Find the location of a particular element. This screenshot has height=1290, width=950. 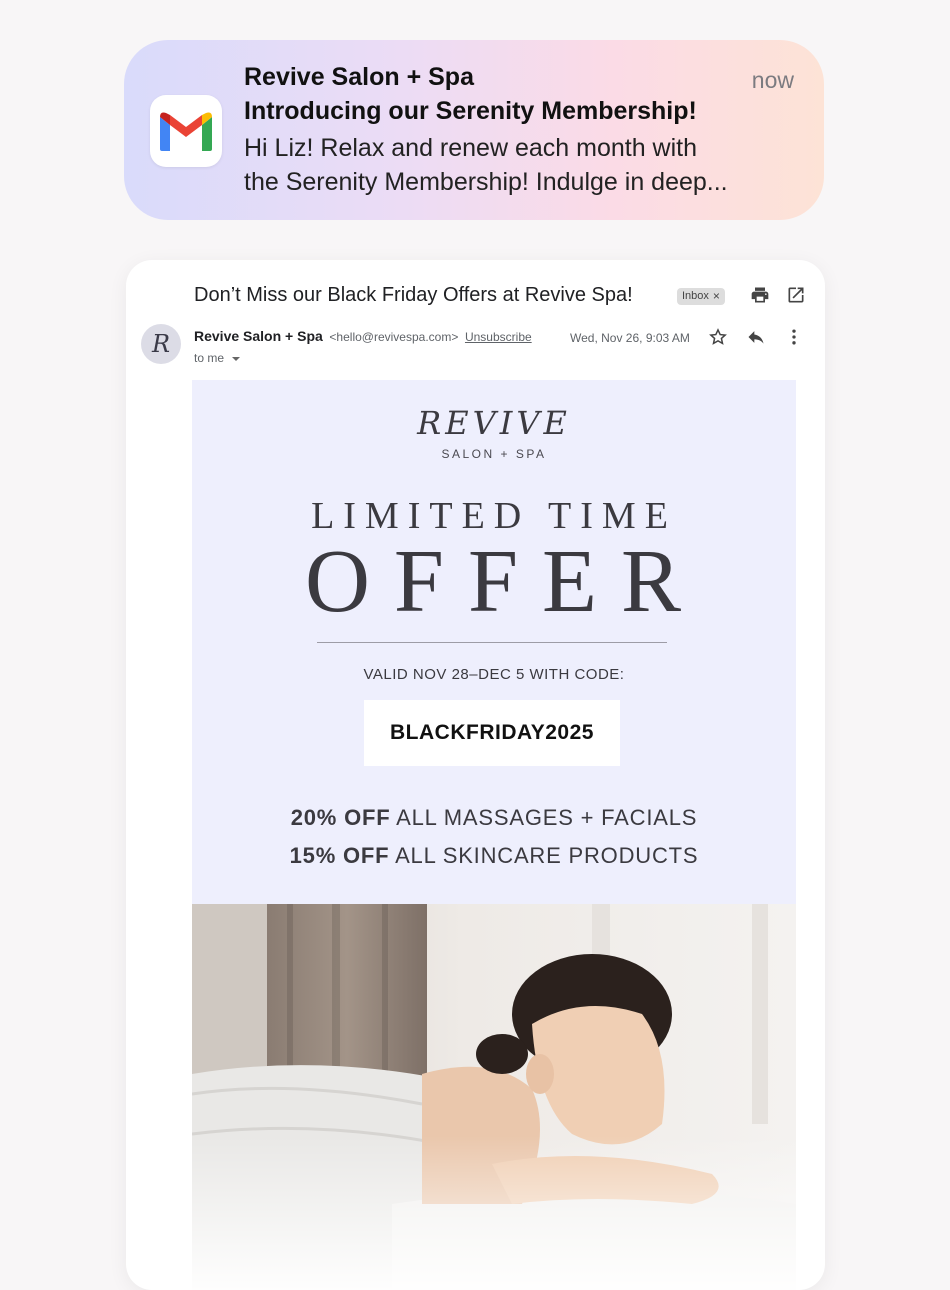

recipient-details: to me is located at coordinates (218, 358).